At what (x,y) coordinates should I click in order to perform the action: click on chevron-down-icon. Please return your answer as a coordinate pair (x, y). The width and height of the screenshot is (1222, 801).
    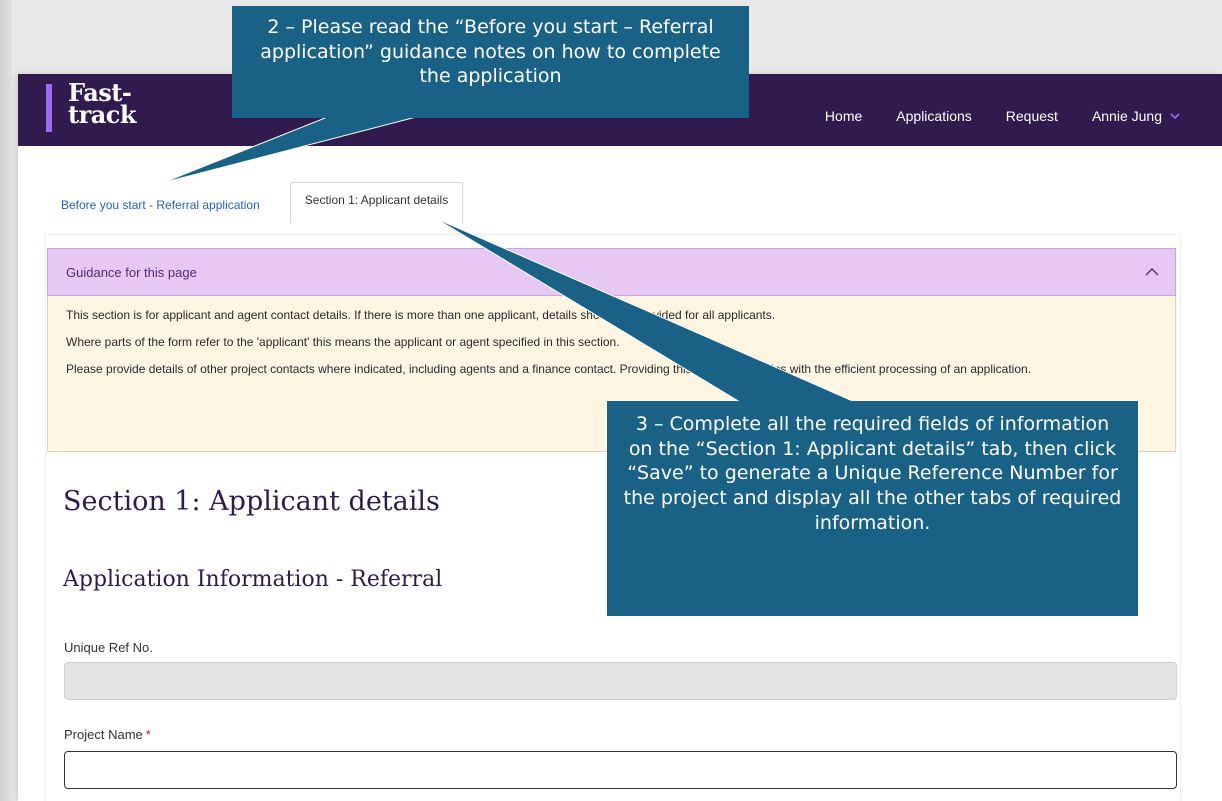
    Looking at the image, I should click on (1175, 116).